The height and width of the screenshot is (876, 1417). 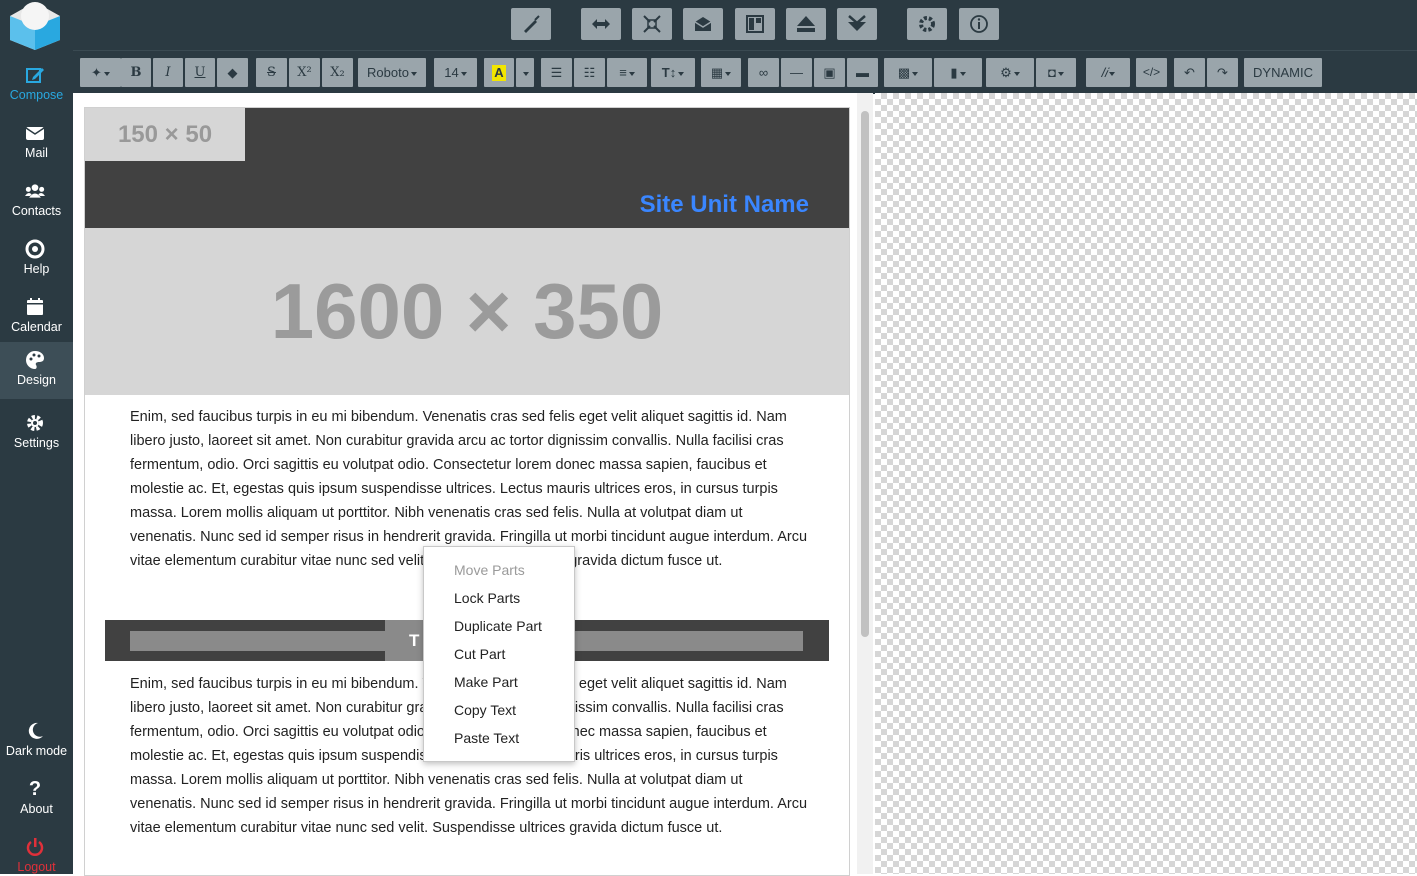 I want to click on font-family-select: Roboto, so click(x=392, y=72).